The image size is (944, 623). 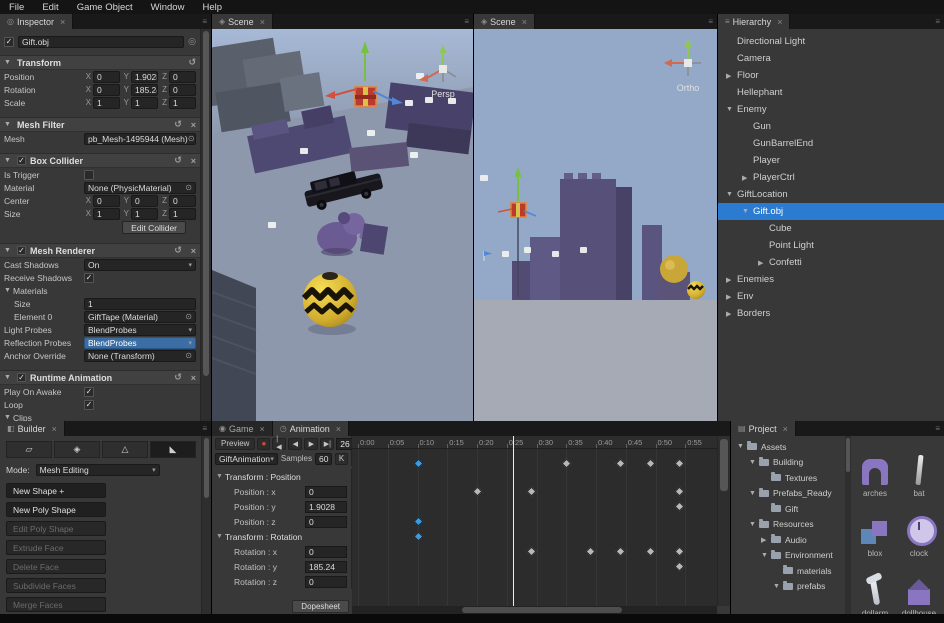 I want to click on asset-thumbnail: dollarm, so click(x=875, y=587).